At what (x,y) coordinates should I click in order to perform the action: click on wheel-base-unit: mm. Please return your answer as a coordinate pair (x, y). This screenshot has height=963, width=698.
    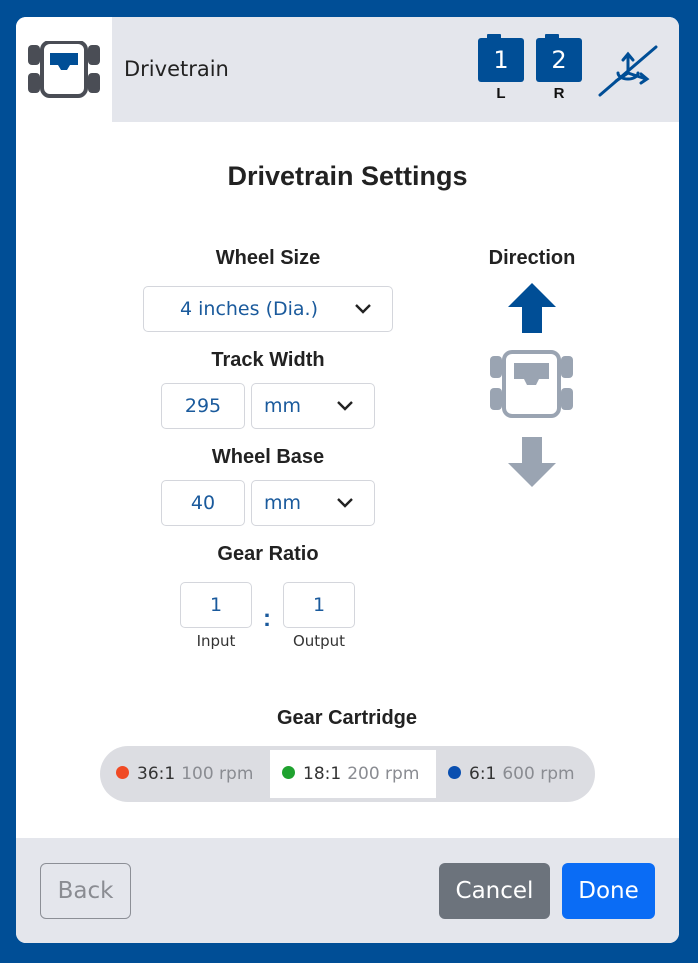
    Looking at the image, I should click on (283, 503).